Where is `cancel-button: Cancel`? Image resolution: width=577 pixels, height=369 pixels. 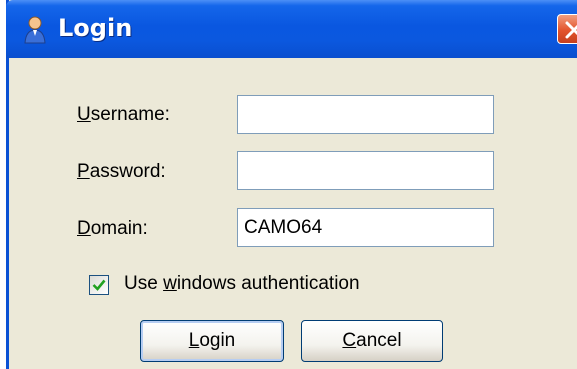 cancel-button: Cancel is located at coordinates (372, 341).